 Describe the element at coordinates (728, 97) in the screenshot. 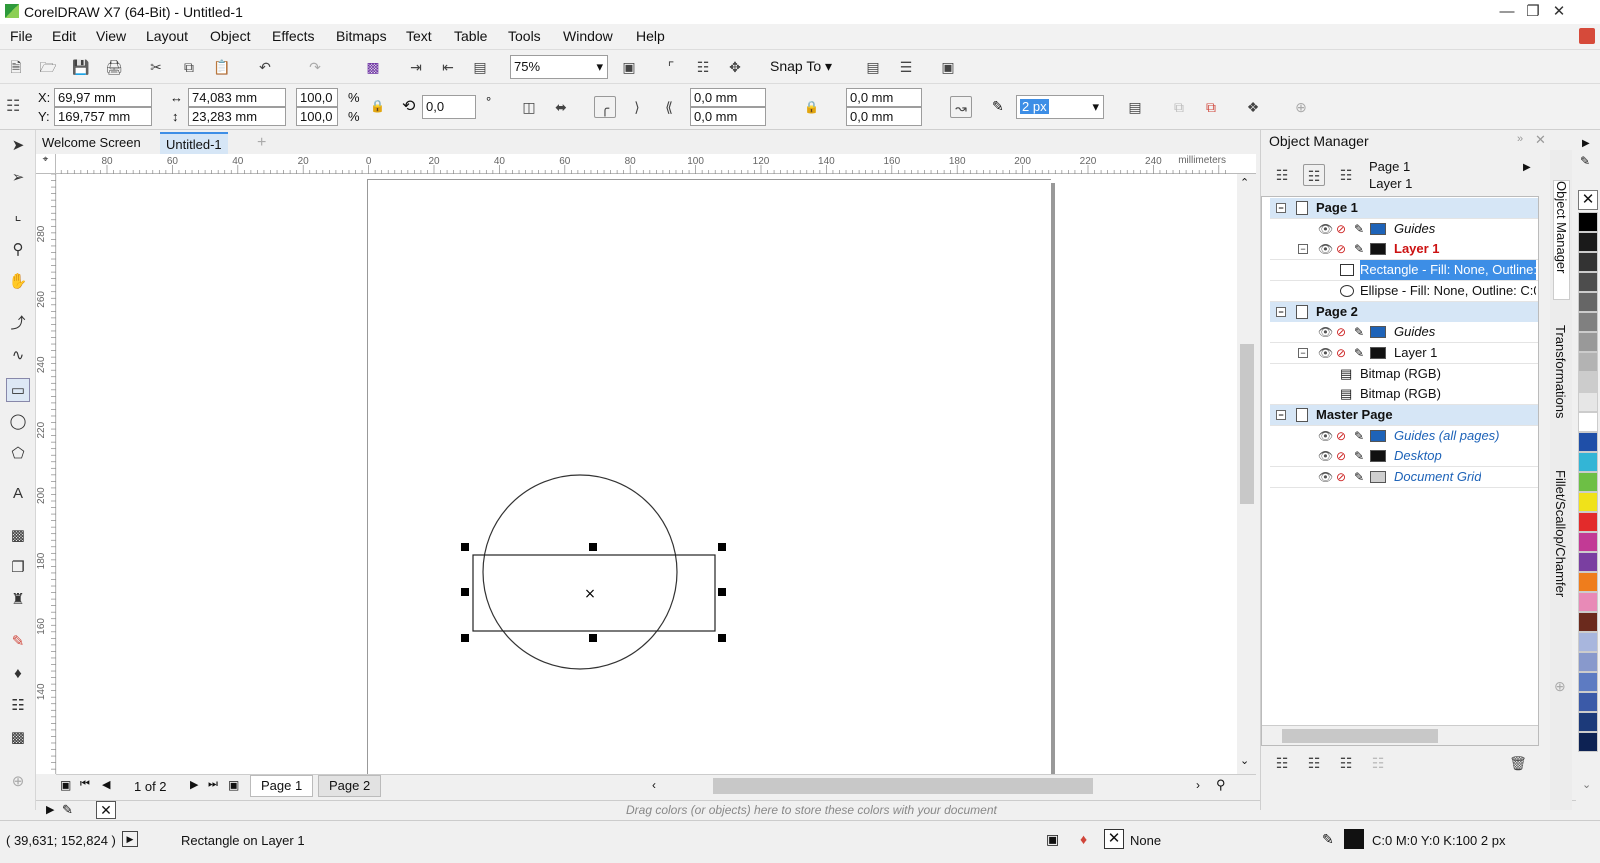

I see `corner-radius-top-left: 0,0 mm` at that location.